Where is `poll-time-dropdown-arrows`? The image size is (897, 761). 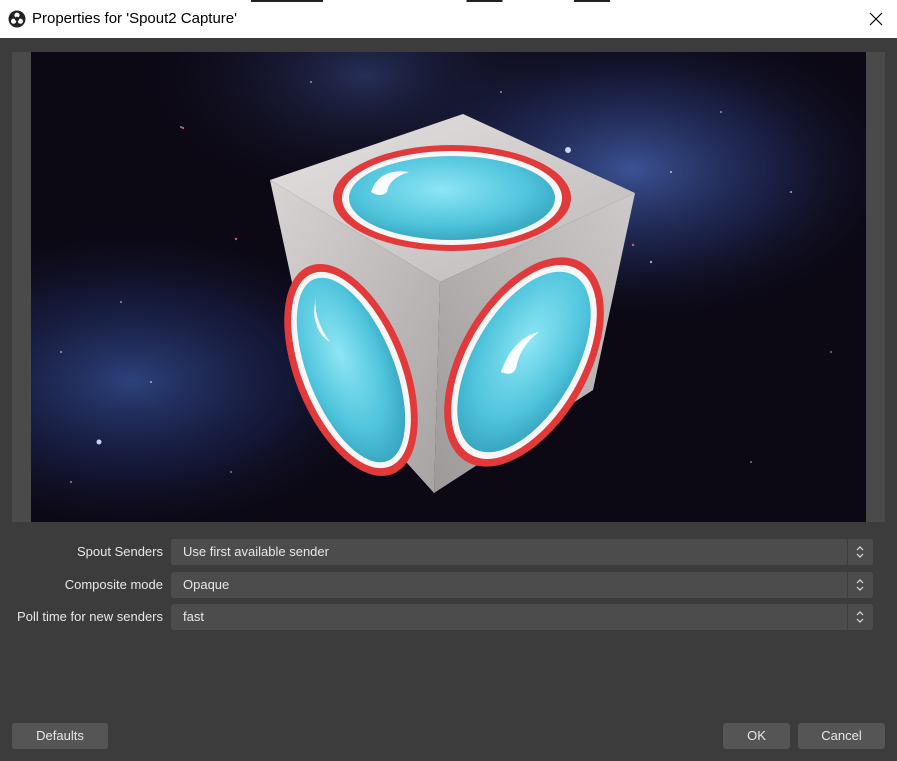 poll-time-dropdown-arrows is located at coordinates (860, 617).